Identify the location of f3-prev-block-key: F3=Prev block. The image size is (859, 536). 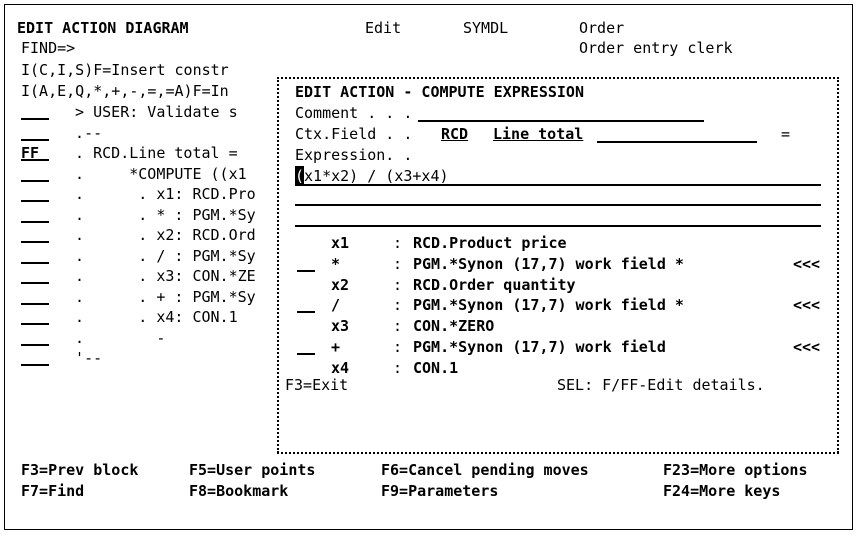
(79, 470).